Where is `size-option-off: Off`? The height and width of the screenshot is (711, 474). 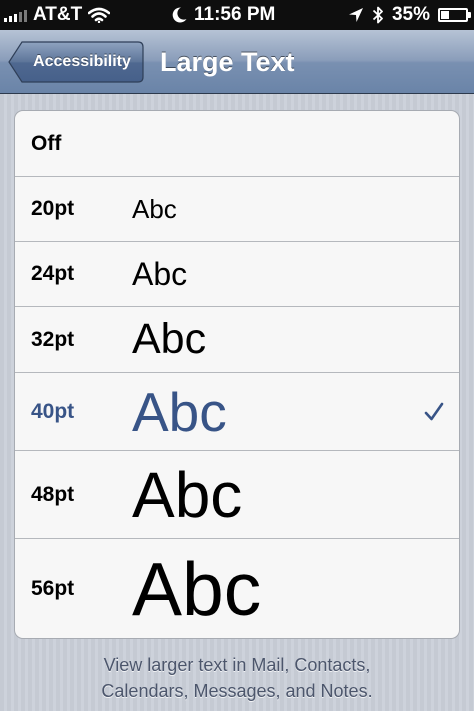 size-option-off: Off is located at coordinates (237, 143).